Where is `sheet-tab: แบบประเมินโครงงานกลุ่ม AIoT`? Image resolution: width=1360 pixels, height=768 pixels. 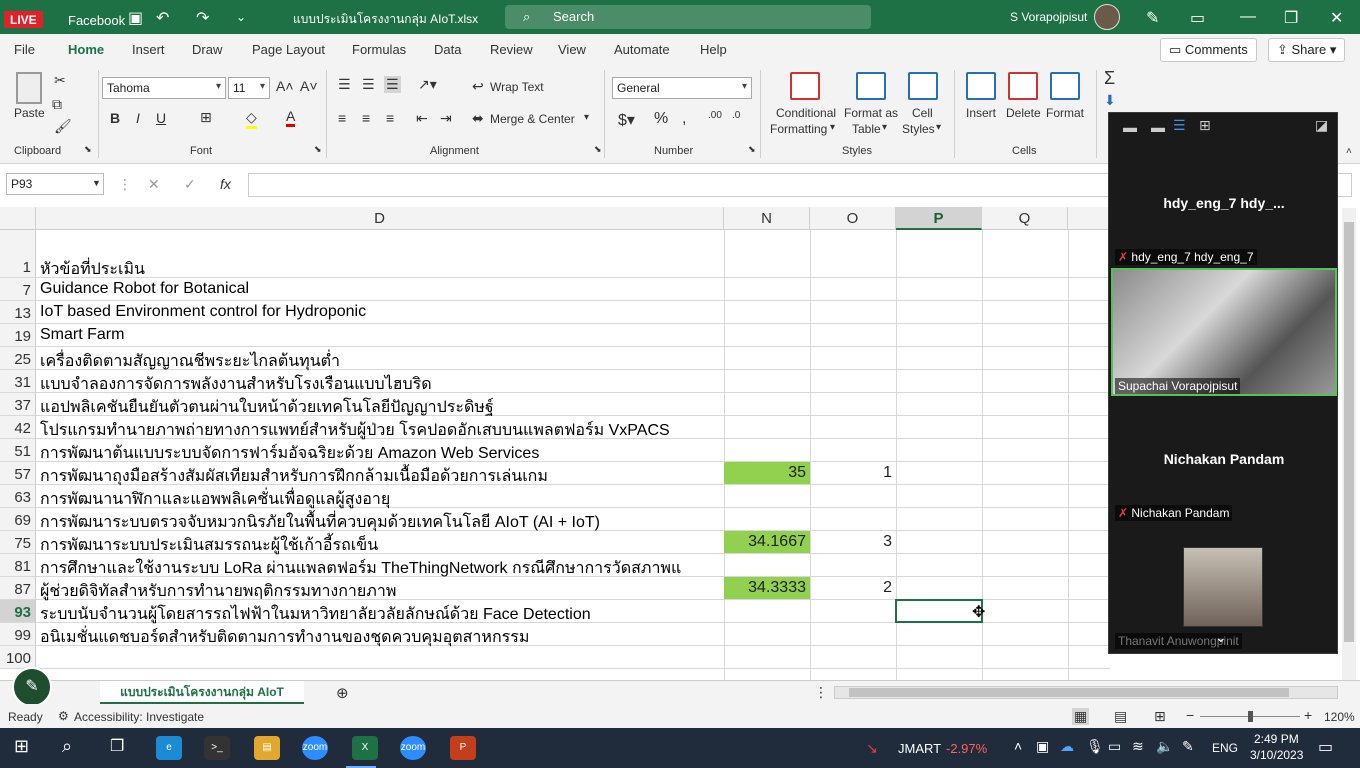
sheet-tab: แบบประเมินโครงงานกลุ่ม AIoT is located at coordinates (202, 693).